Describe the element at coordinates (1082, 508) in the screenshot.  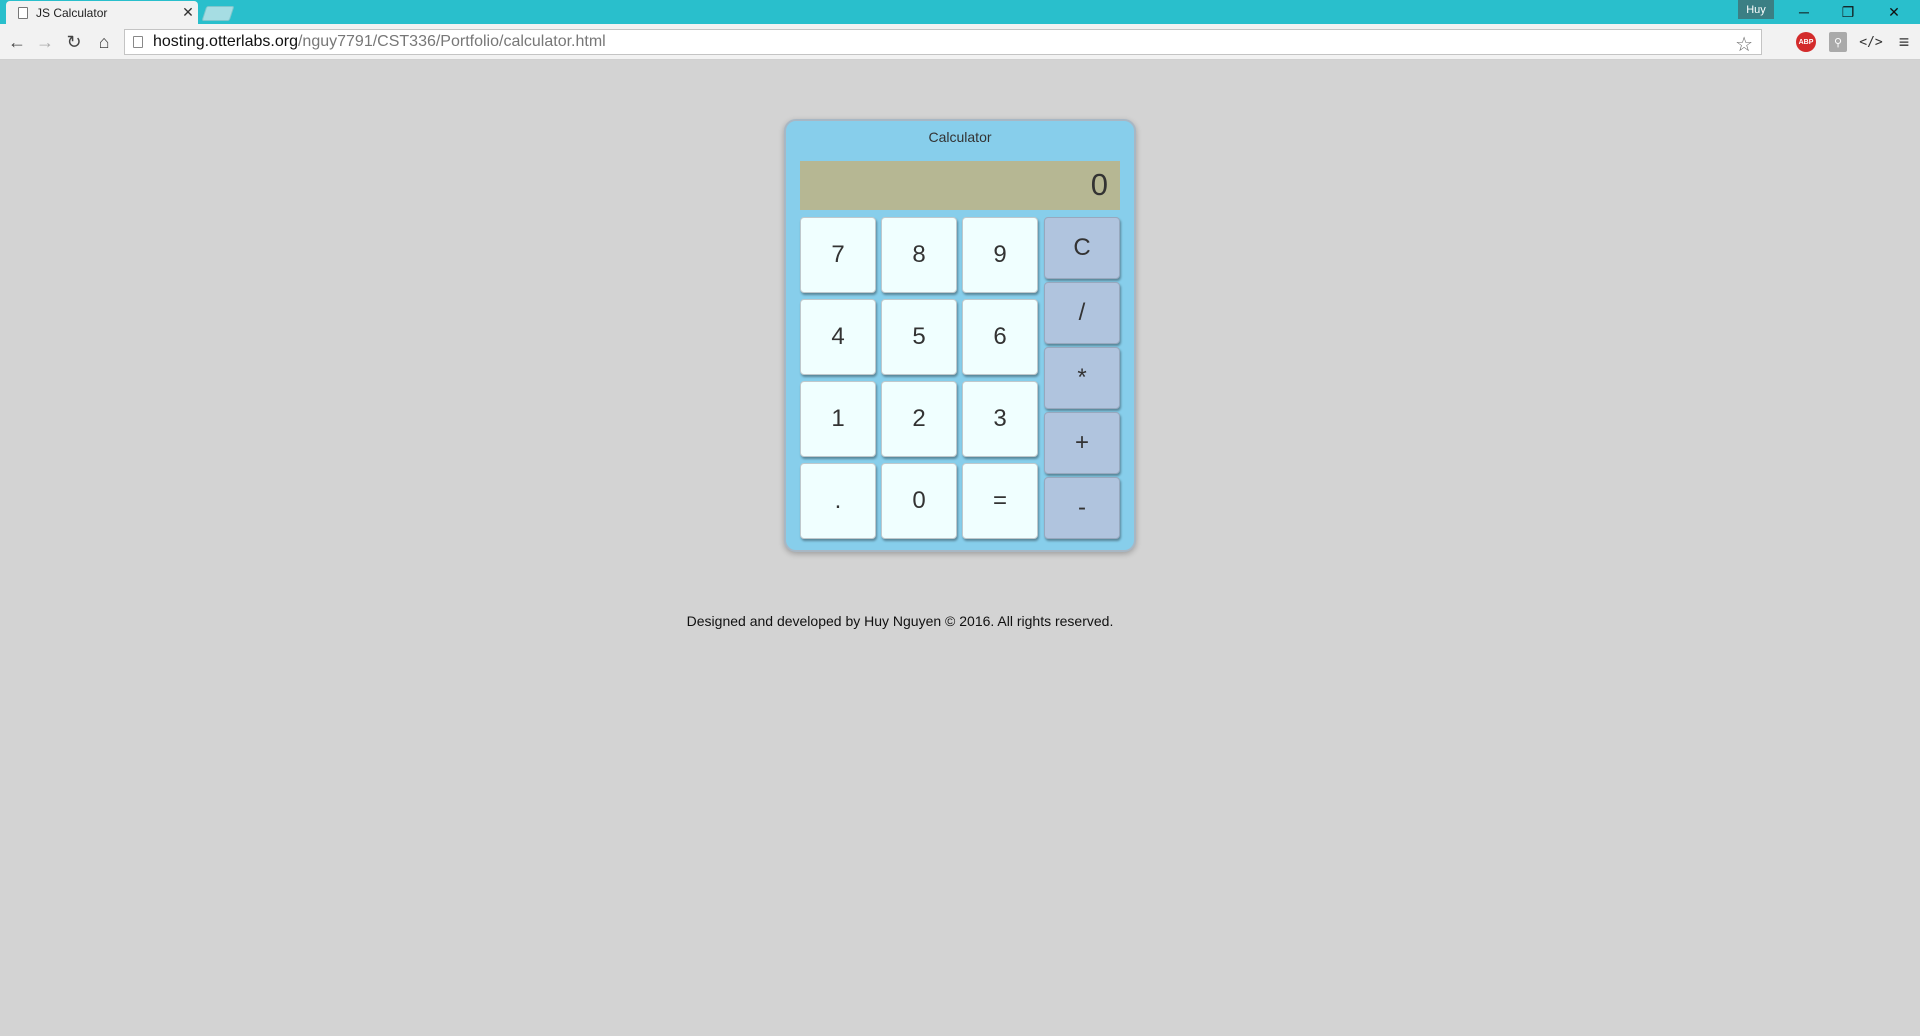
I see `key-subtract: -` at that location.